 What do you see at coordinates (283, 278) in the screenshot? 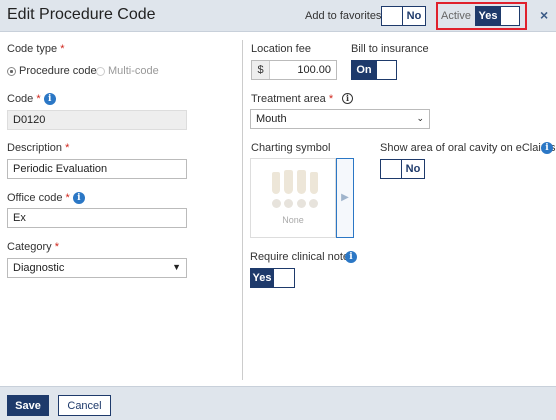
I see `clinical-note-toggle-knob` at bounding box center [283, 278].